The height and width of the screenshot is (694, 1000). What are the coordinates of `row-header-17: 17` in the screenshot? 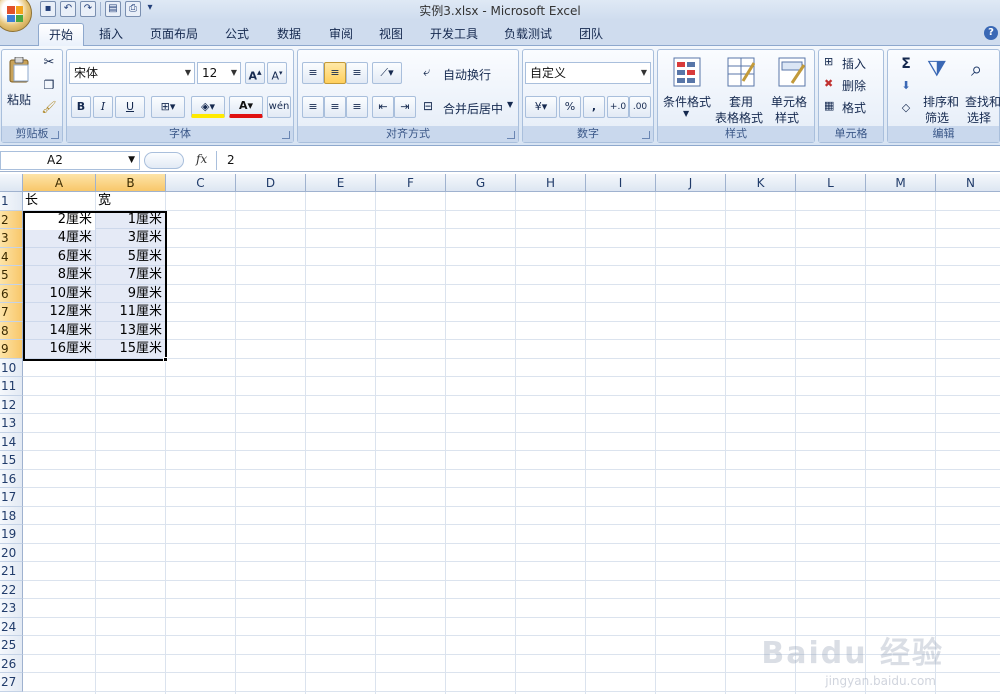 It's located at (11, 497).